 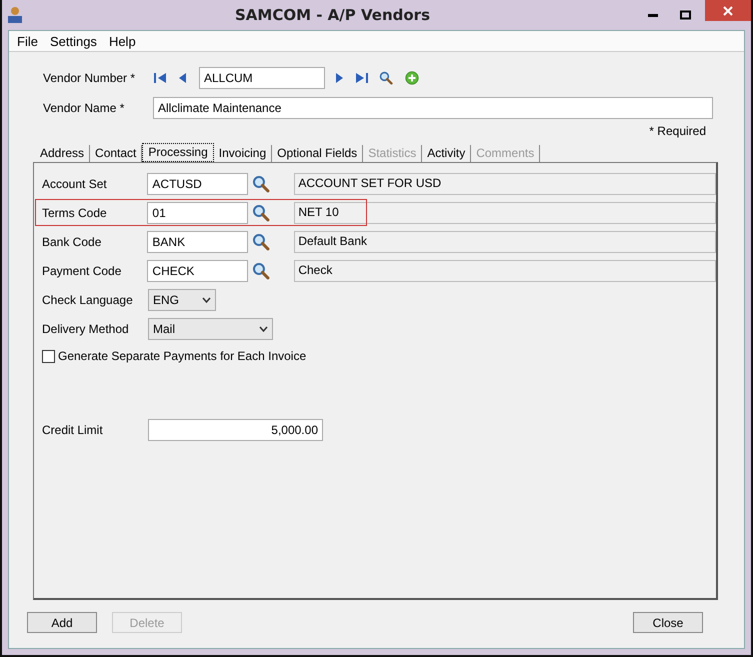 I want to click on window-title: SAMCOM - A/P Vendors, so click(x=332, y=15).